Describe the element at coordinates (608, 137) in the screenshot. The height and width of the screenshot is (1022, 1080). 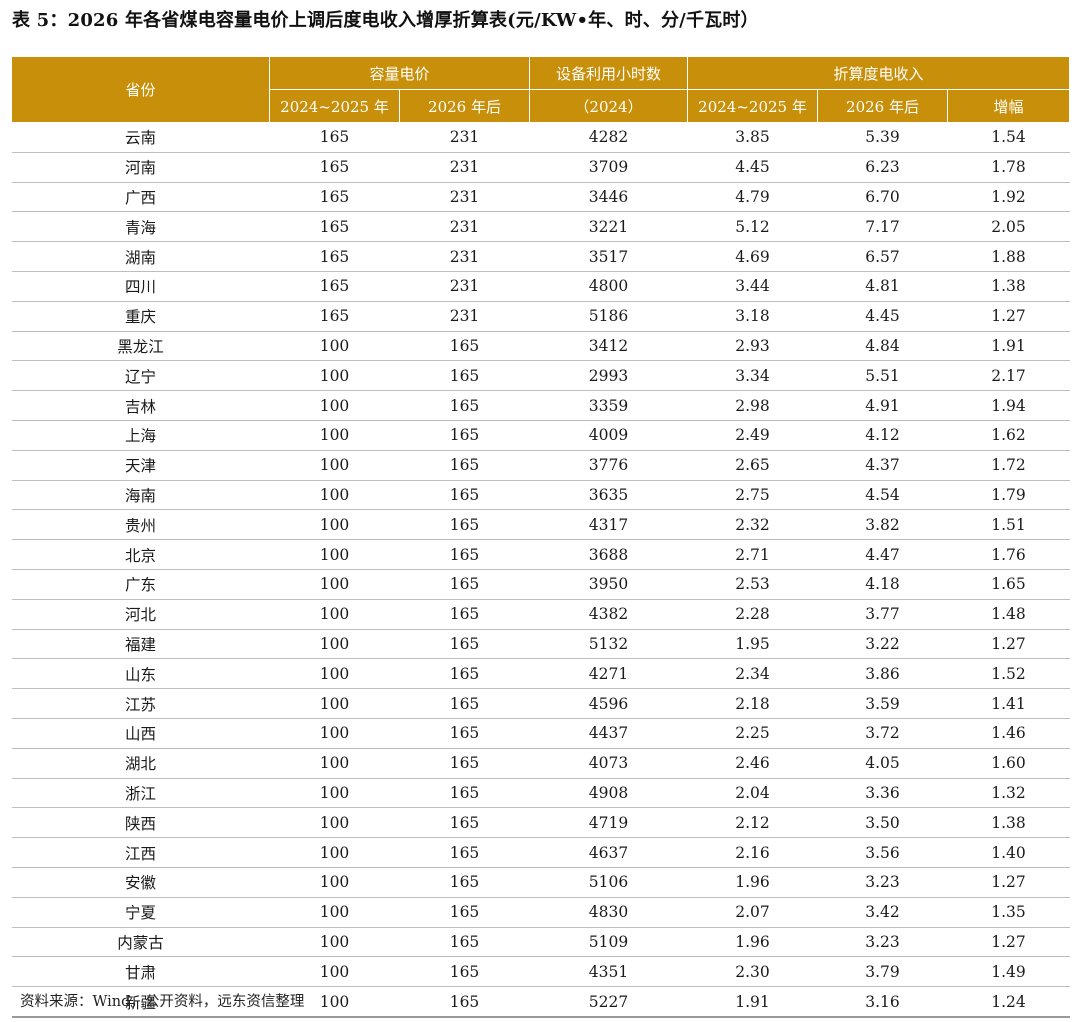
I see `cell-utilization-hours: 4282` at that location.